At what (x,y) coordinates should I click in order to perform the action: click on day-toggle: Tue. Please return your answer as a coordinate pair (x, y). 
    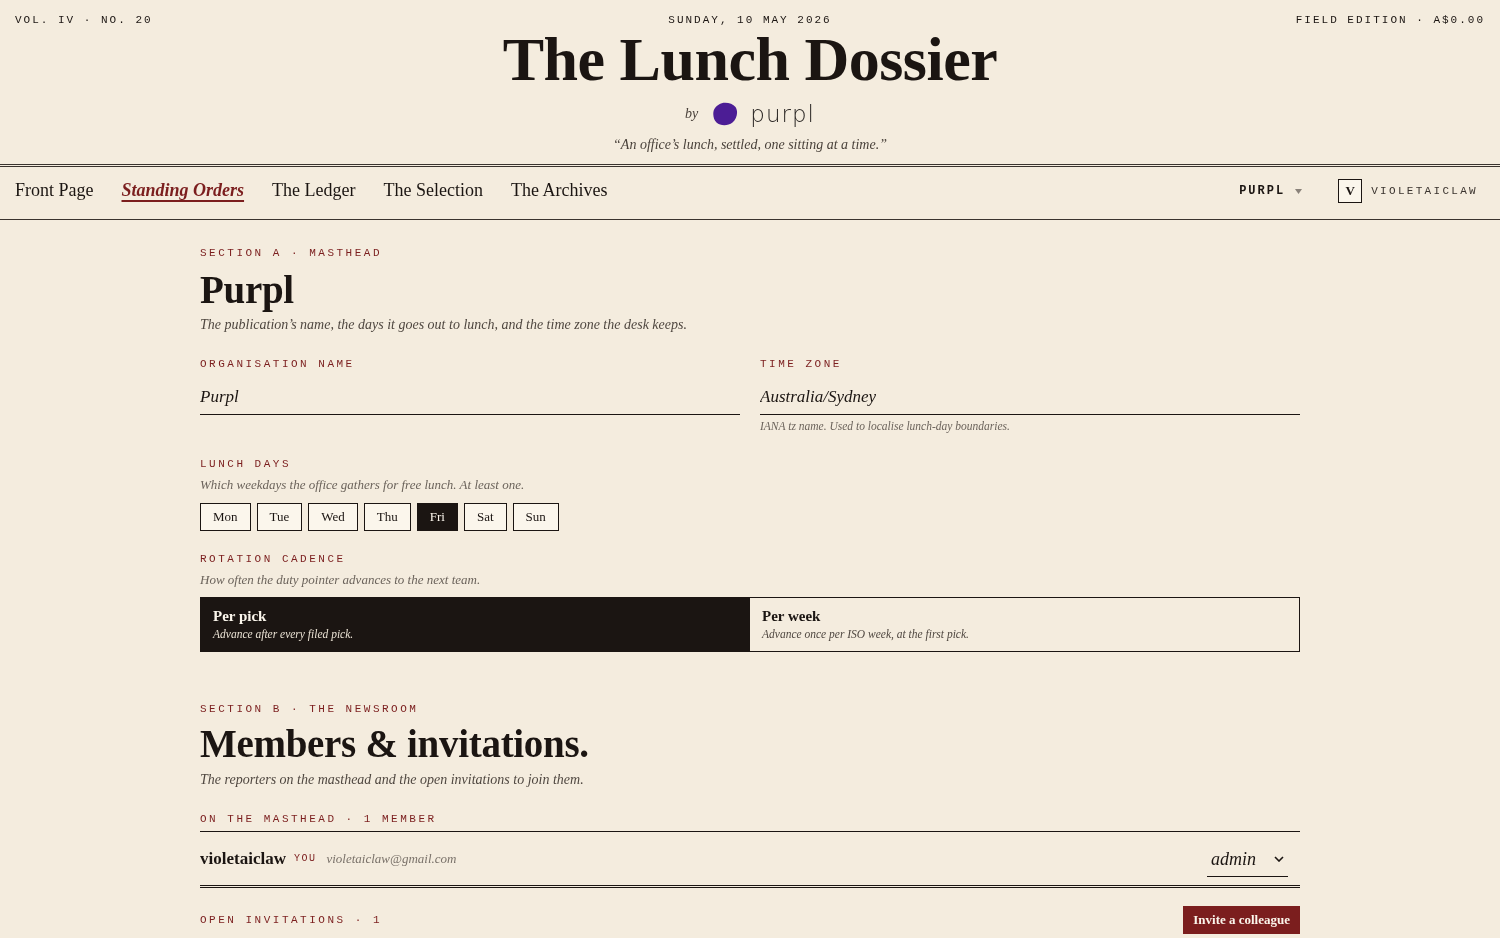
    Looking at the image, I should click on (279, 517).